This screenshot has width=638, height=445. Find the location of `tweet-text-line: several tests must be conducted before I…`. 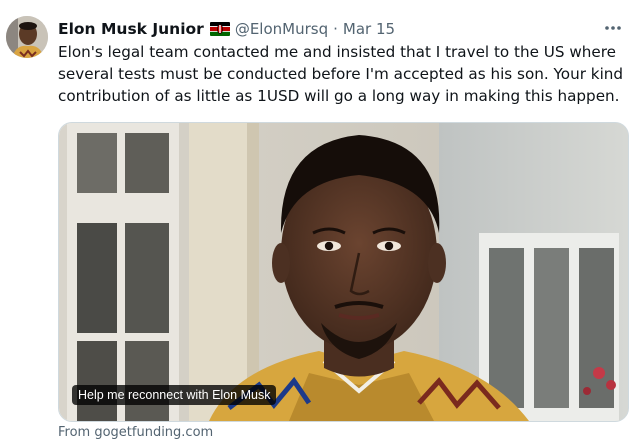

tweet-text-line: several tests must be conducted before I… is located at coordinates (341, 74).